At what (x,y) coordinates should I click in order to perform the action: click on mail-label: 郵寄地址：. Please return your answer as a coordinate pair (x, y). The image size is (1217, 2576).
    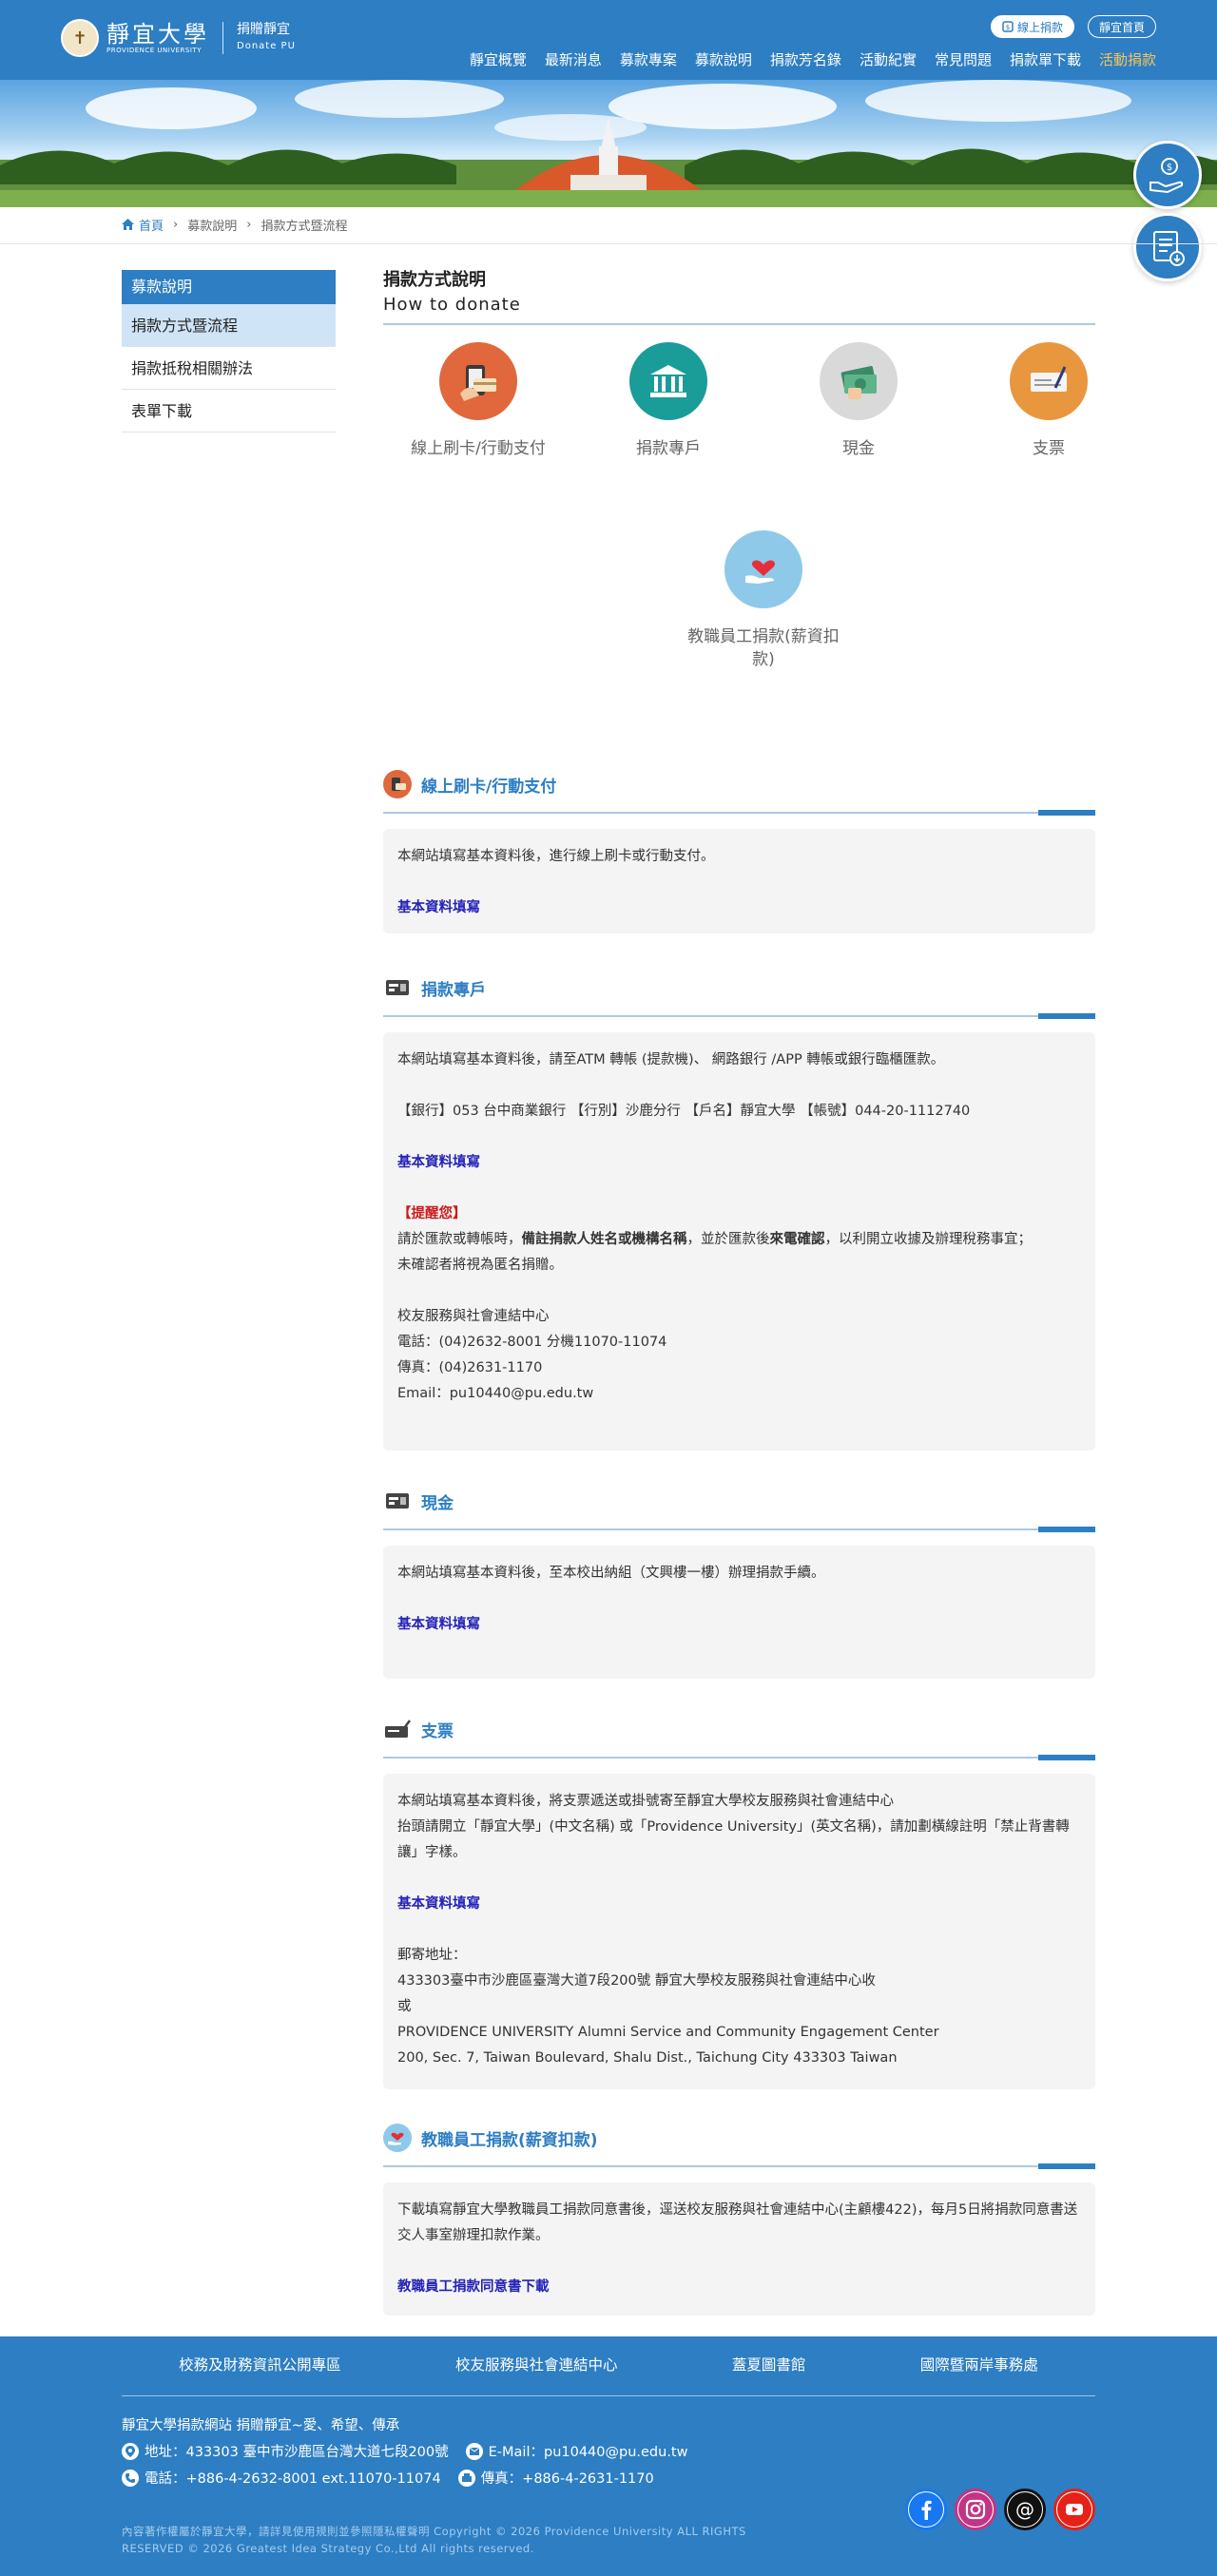
    Looking at the image, I should click on (432, 1955).